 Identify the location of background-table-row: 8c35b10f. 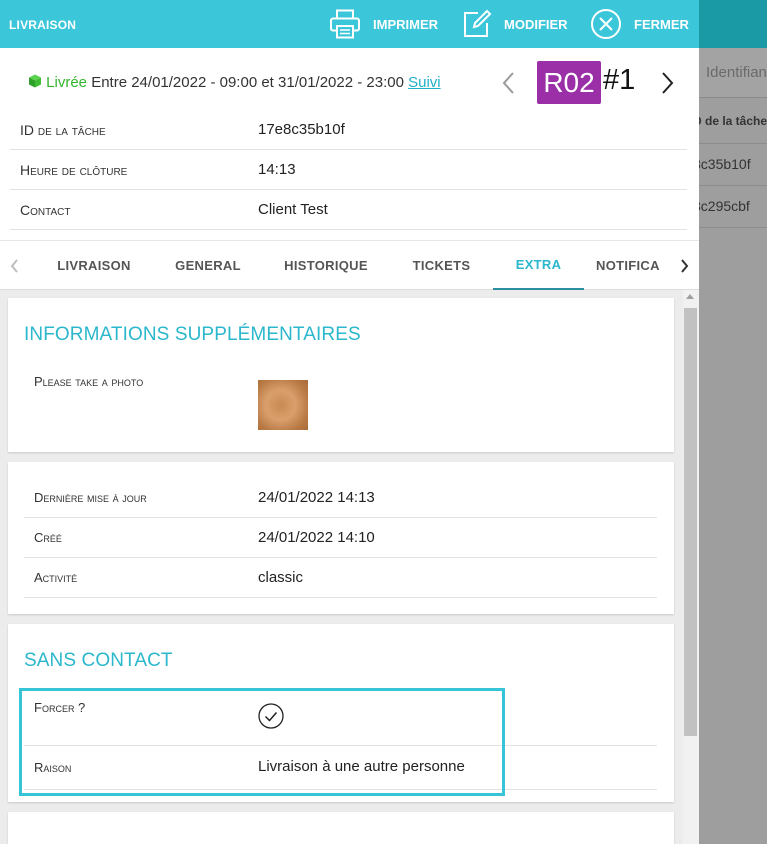
(733, 165).